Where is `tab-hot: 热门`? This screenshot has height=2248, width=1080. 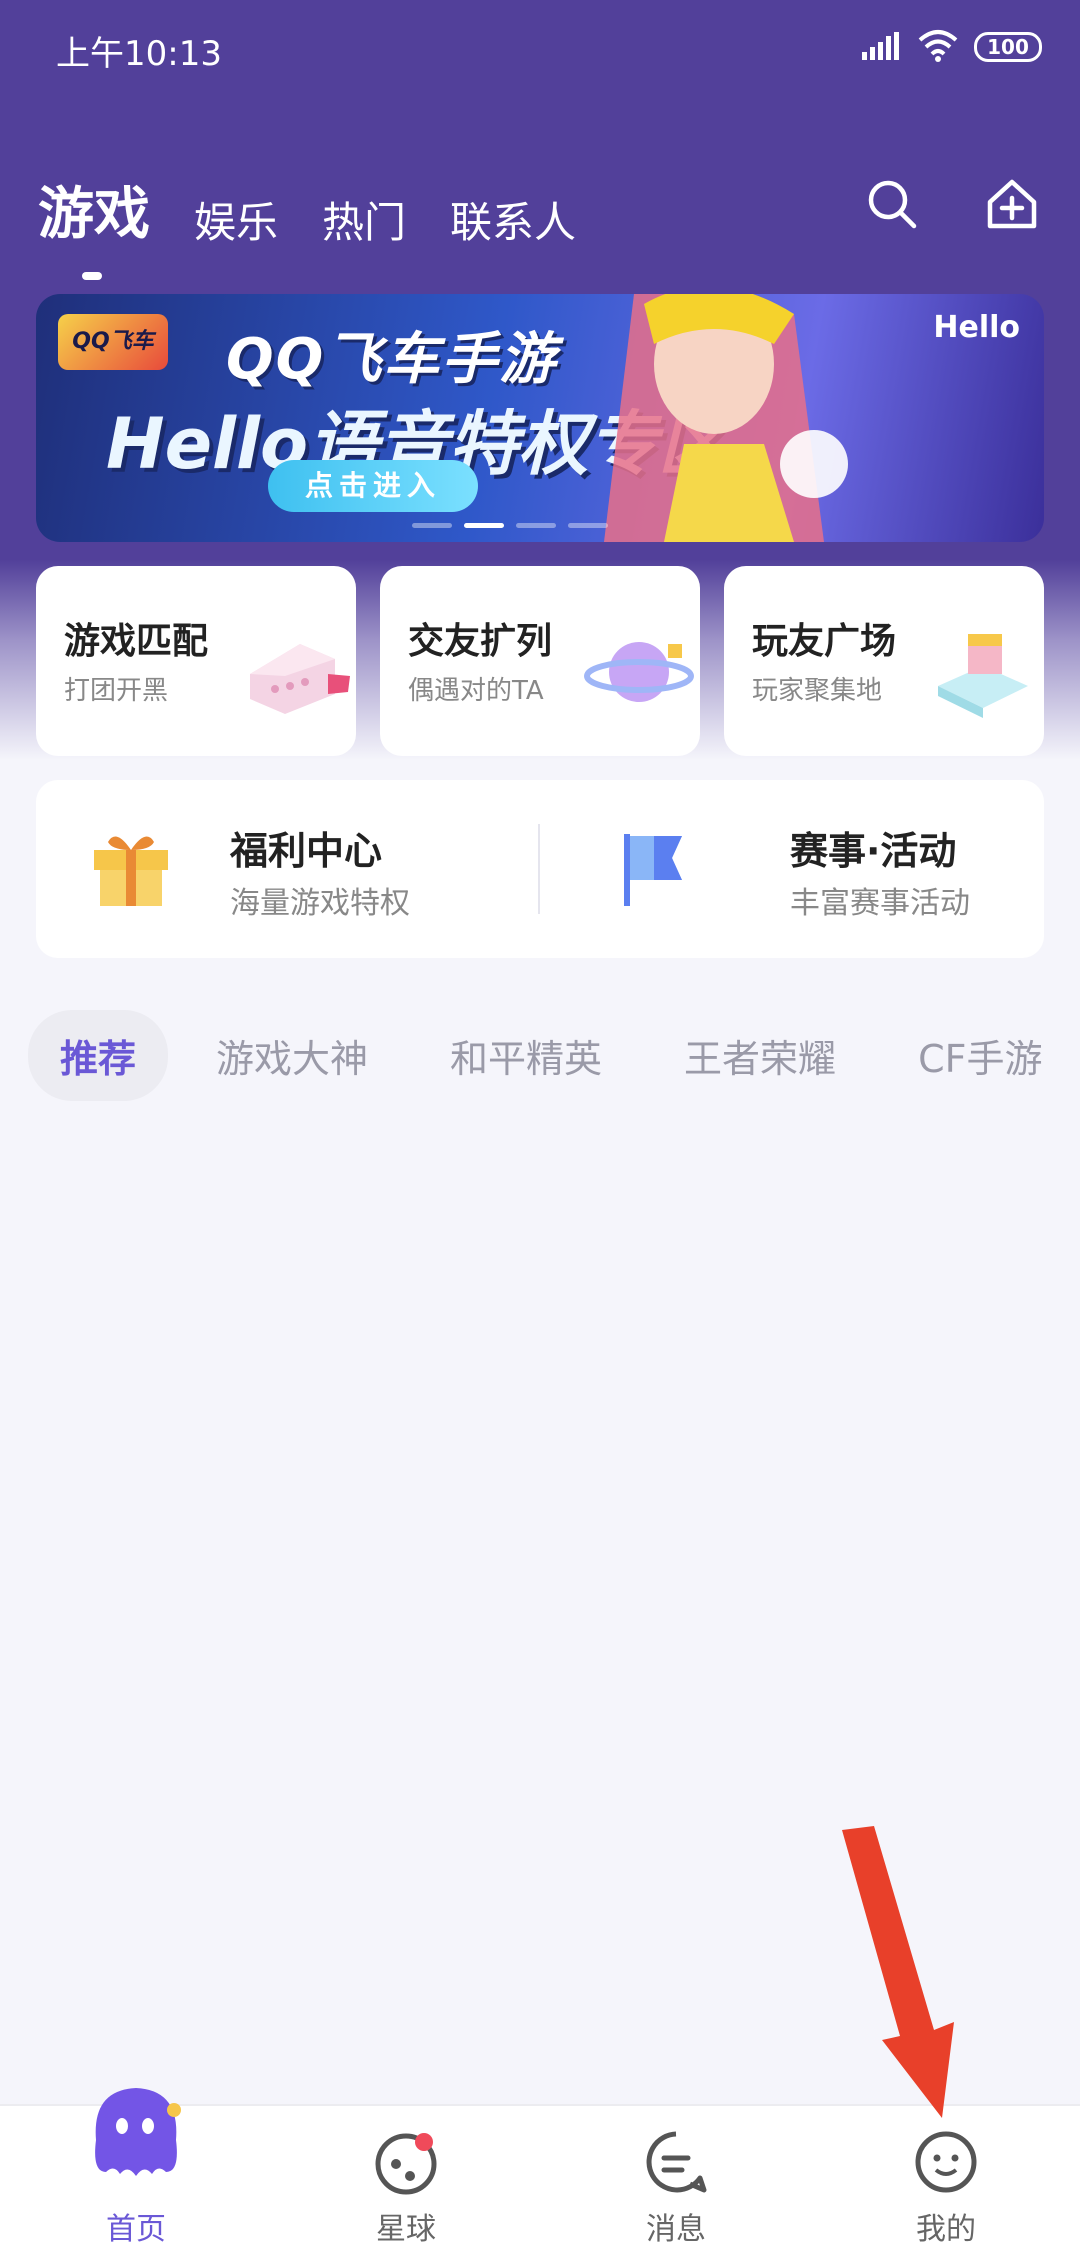
tab-hot: 热门 is located at coordinates (364, 219).